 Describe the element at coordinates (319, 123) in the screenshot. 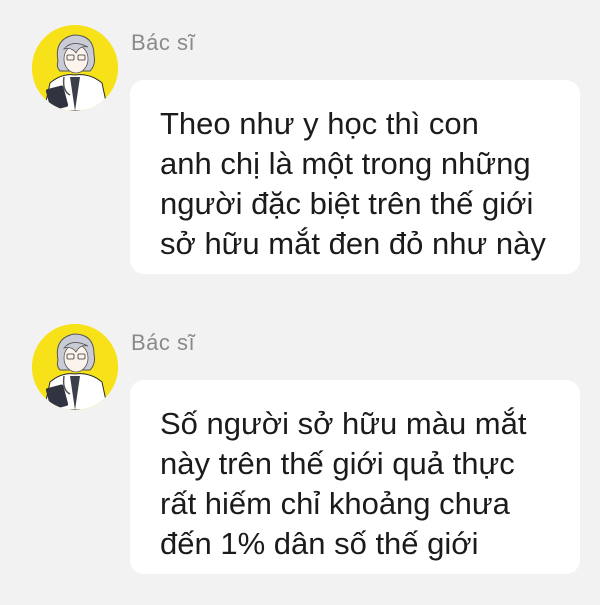

I see `message-text-line: Theo như y học thì con` at that location.